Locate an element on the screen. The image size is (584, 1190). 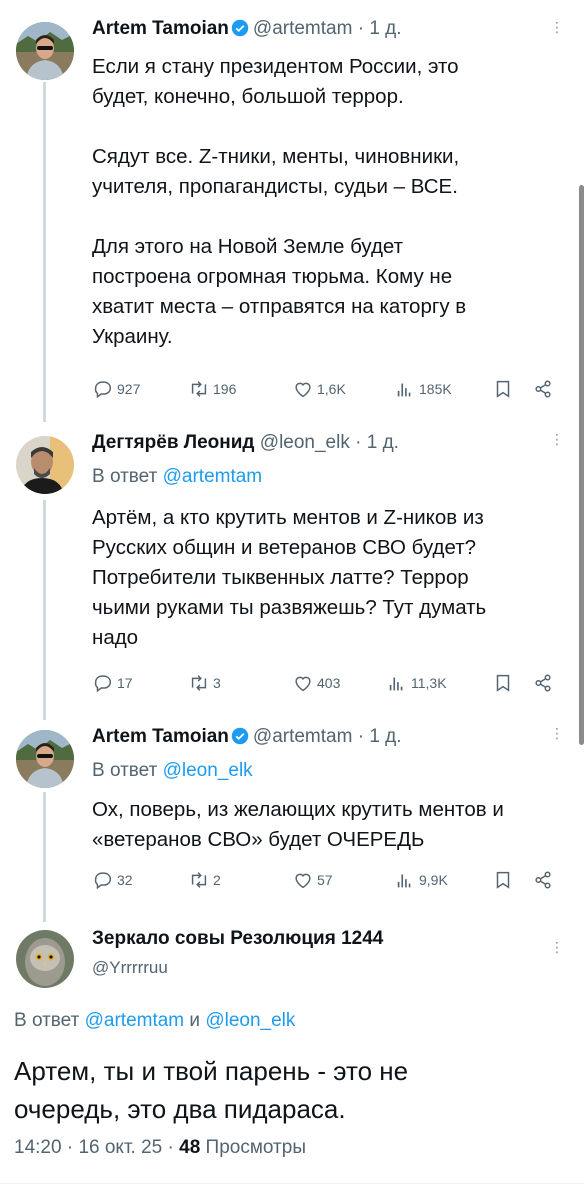
views-button: 185K is located at coordinates (423, 389).